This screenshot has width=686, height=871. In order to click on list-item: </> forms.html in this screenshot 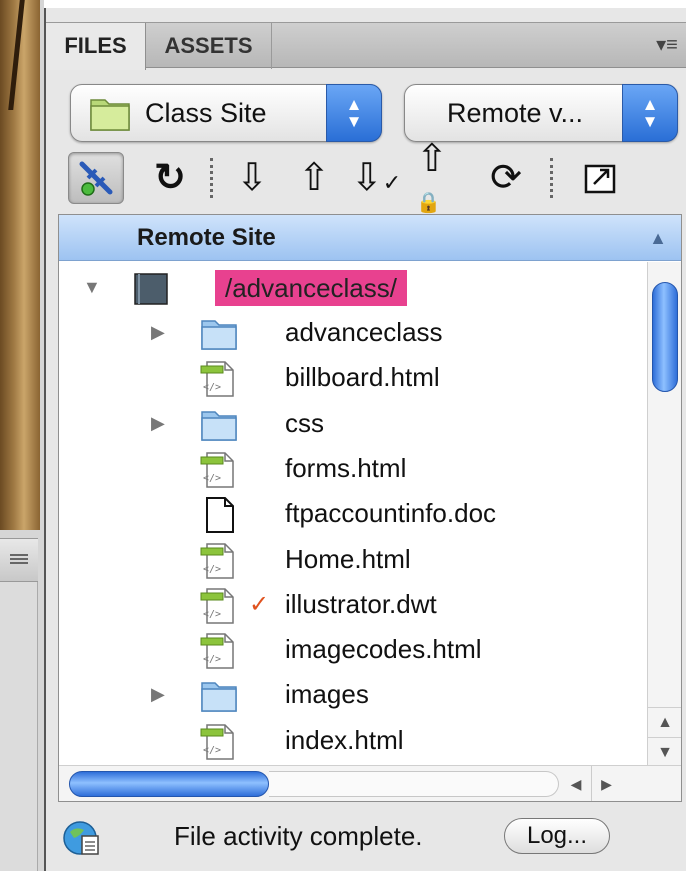, I will do `click(349, 468)`.